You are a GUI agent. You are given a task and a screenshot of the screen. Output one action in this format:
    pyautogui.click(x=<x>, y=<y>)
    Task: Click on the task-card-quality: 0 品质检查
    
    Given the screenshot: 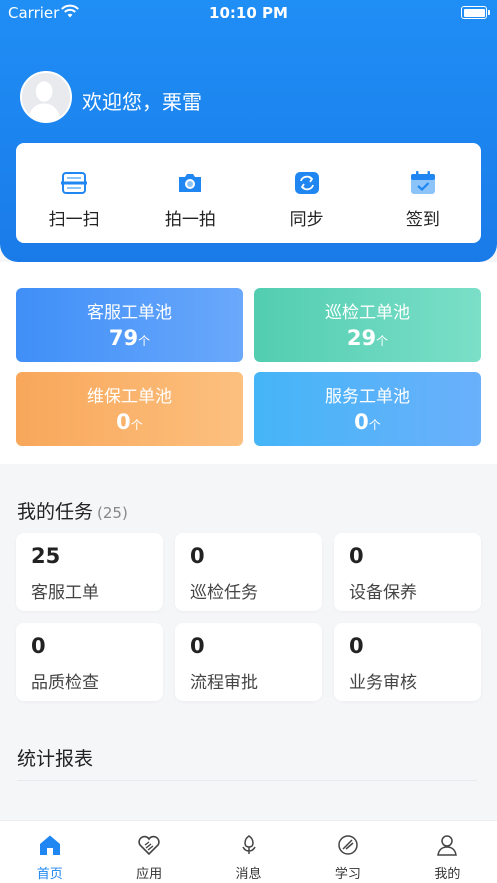 What is the action you would take?
    pyautogui.click(x=89, y=662)
    